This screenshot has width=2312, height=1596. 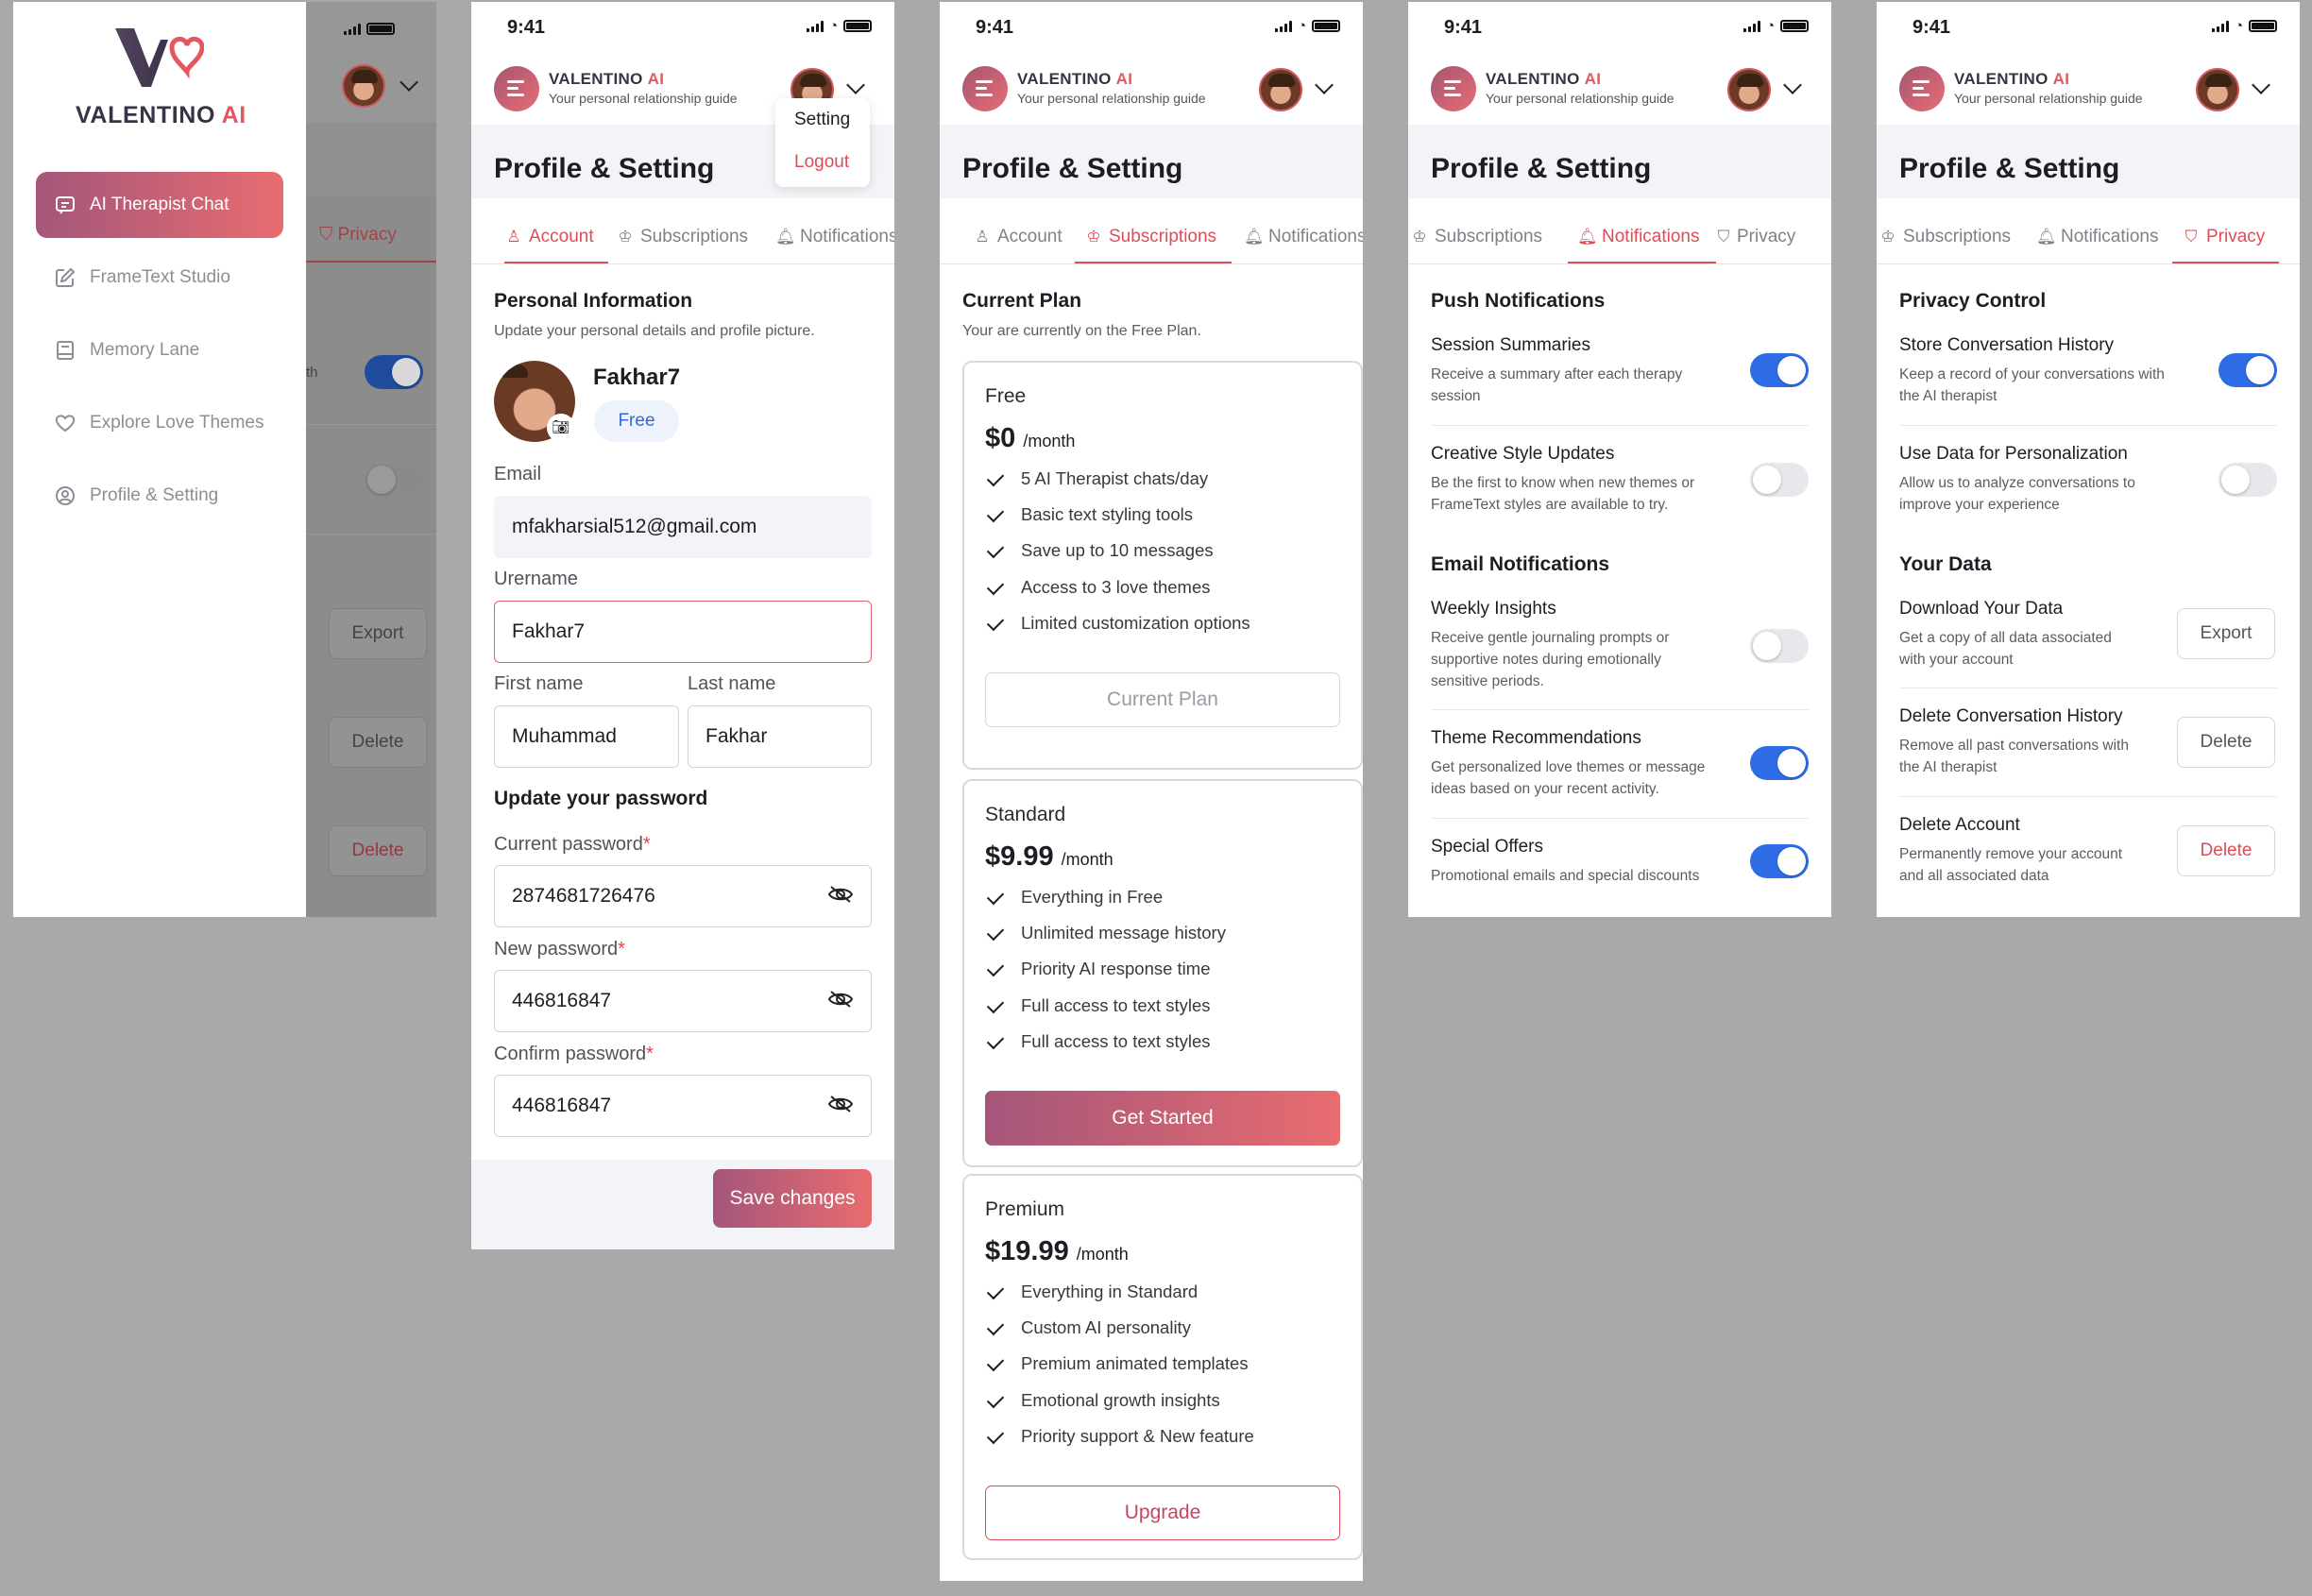 I want to click on crown-icon: ♔, so click(x=1419, y=237).